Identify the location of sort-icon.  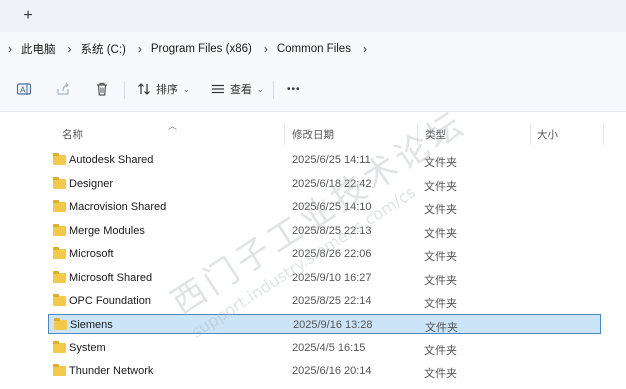
(144, 89).